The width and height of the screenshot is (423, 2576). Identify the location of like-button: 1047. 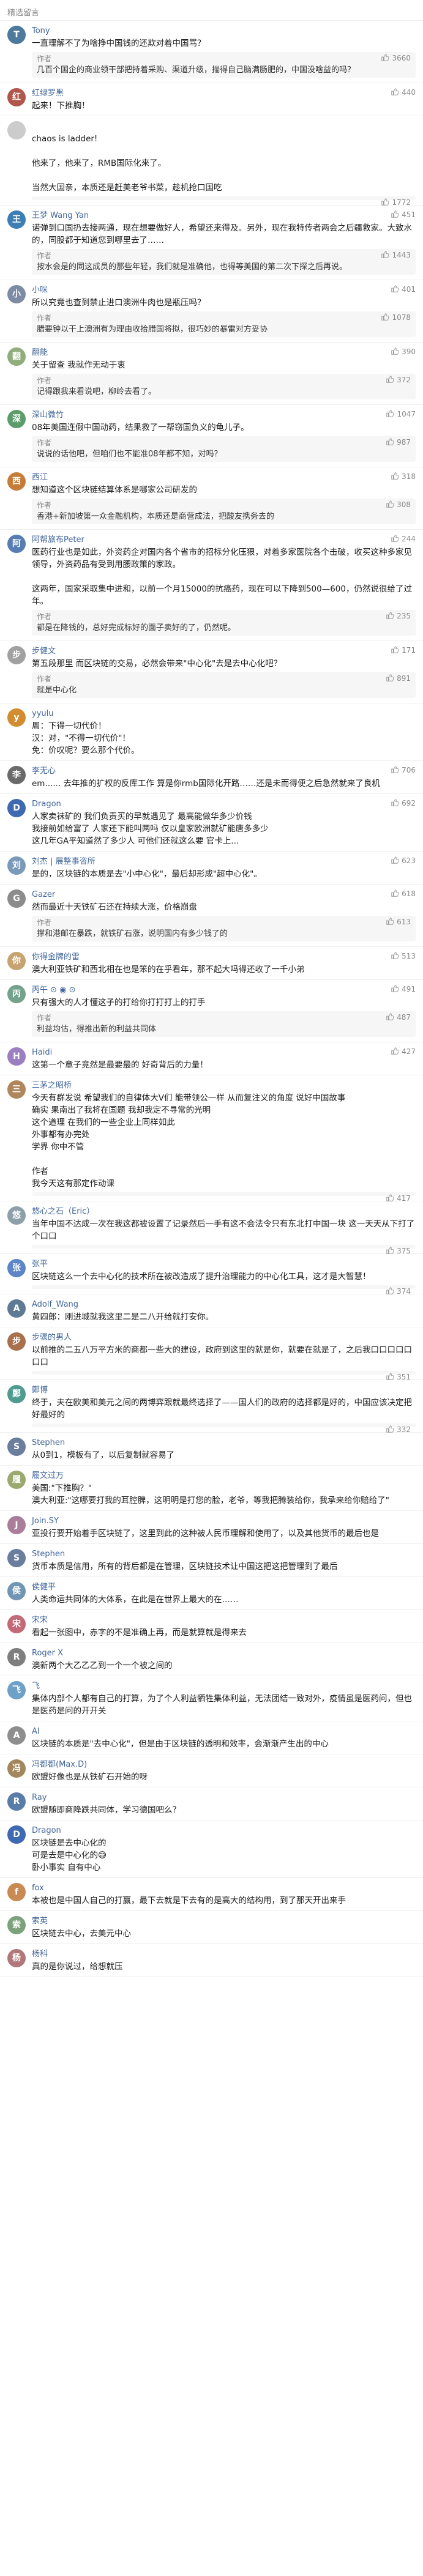
(401, 414).